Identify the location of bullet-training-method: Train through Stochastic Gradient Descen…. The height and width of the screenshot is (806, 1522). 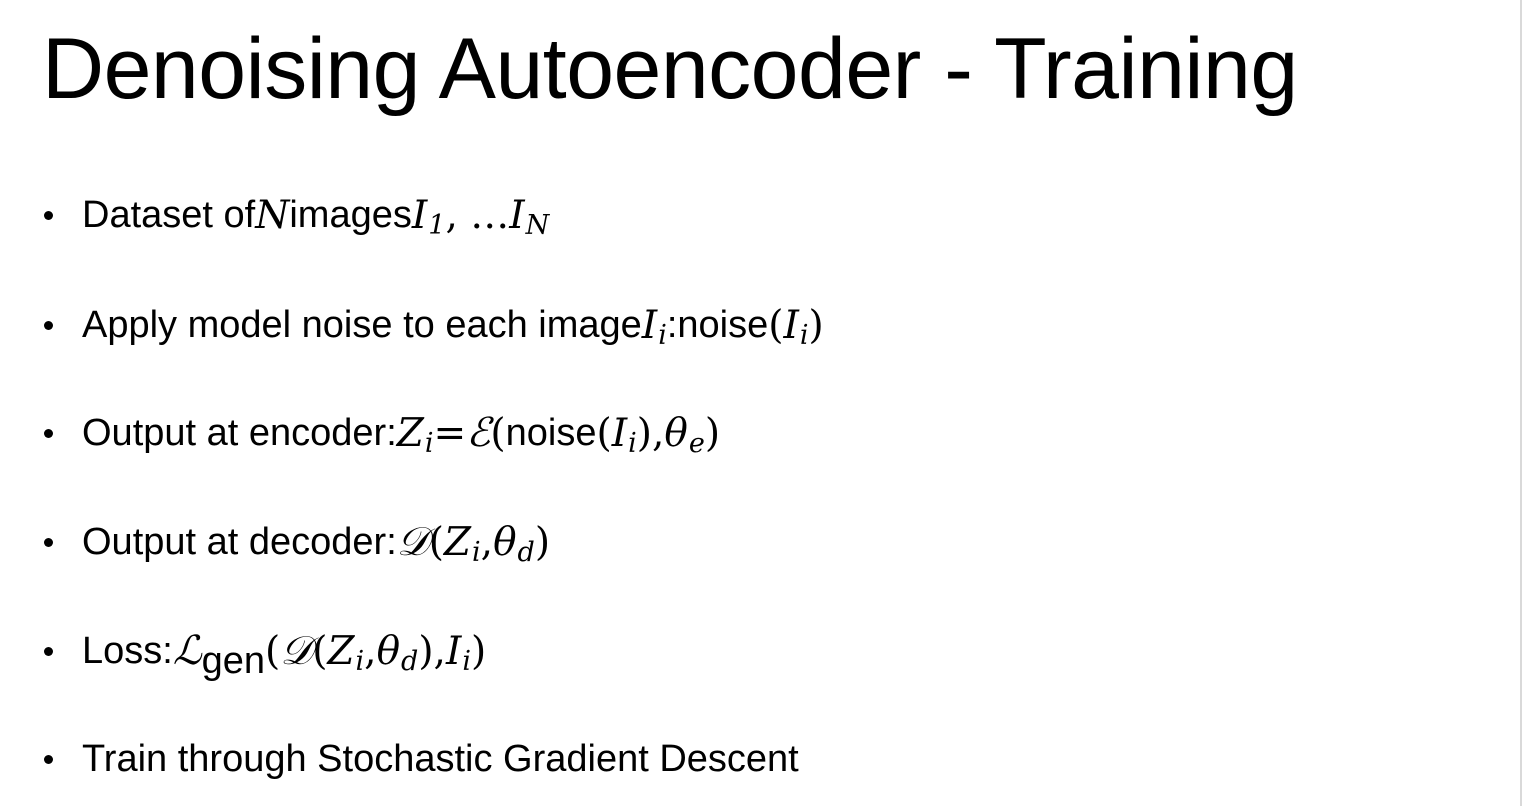
(421, 759).